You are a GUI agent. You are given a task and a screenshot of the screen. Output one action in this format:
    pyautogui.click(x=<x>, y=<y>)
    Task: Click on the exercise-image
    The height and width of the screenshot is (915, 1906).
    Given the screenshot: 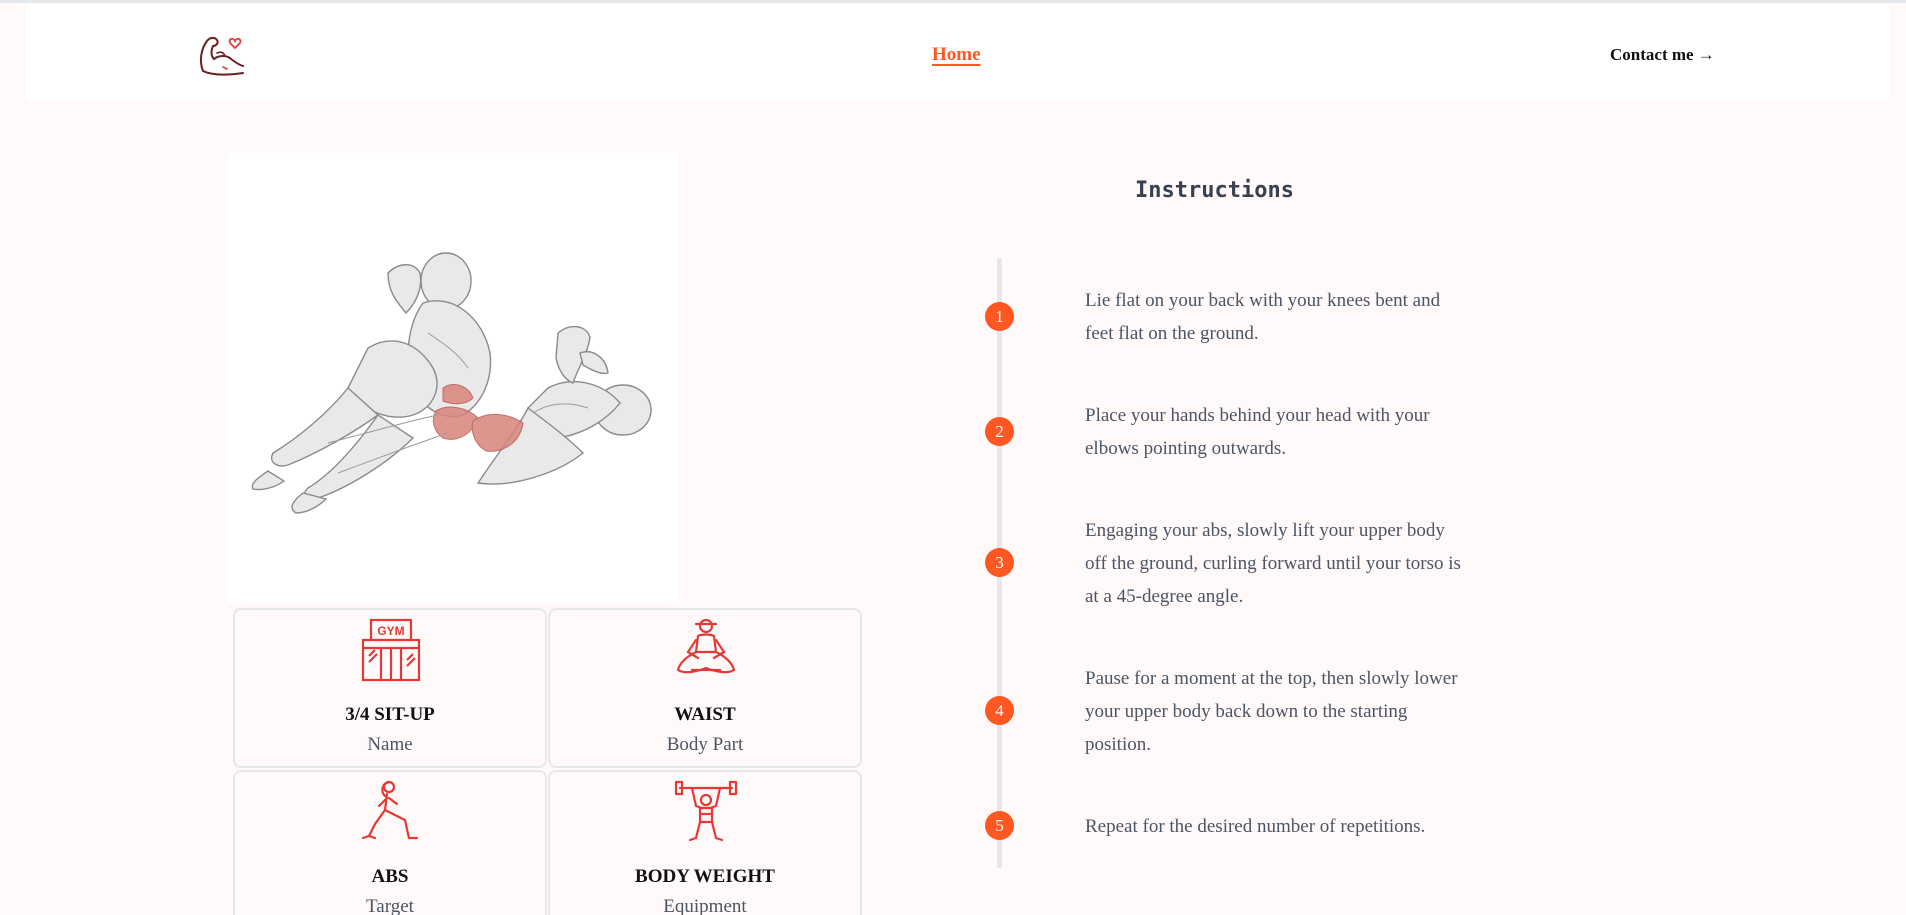 What is the action you would take?
    pyautogui.click(x=453, y=378)
    